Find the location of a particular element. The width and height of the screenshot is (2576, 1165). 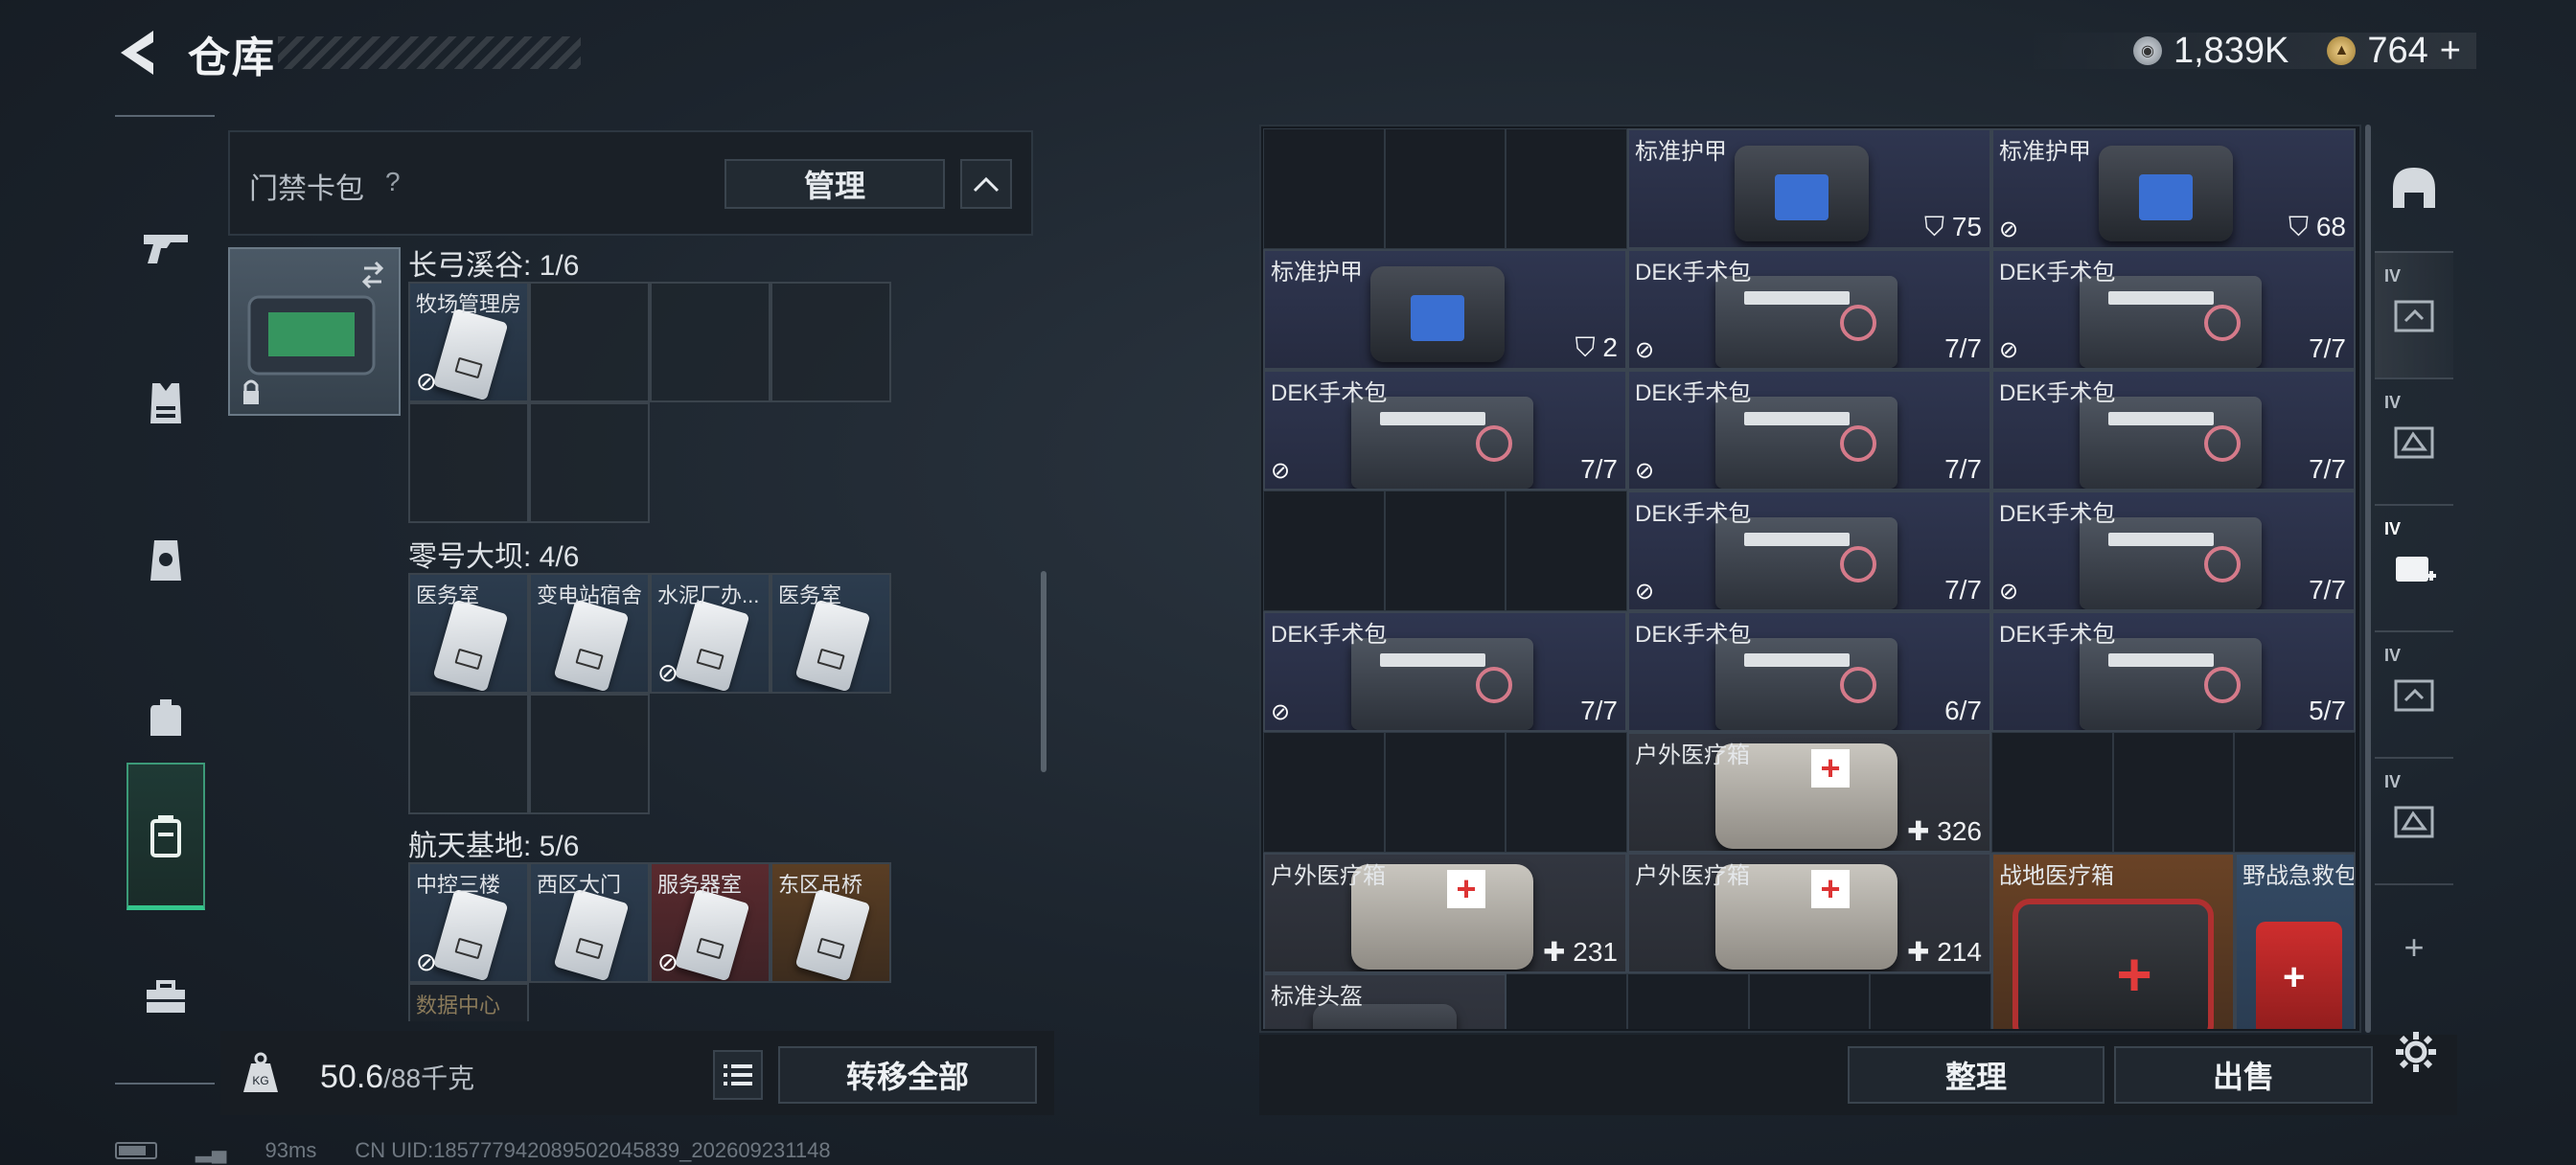

keycard-label: 数据中心 is located at coordinates (458, 1006).